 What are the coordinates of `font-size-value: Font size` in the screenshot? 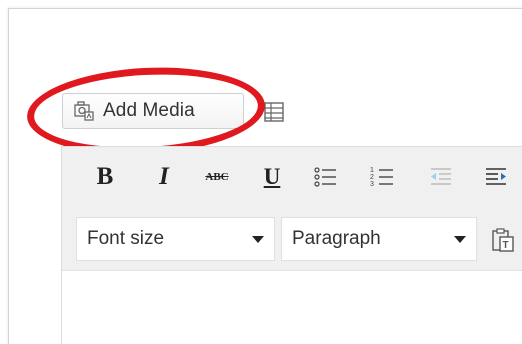 It's located at (126, 238).